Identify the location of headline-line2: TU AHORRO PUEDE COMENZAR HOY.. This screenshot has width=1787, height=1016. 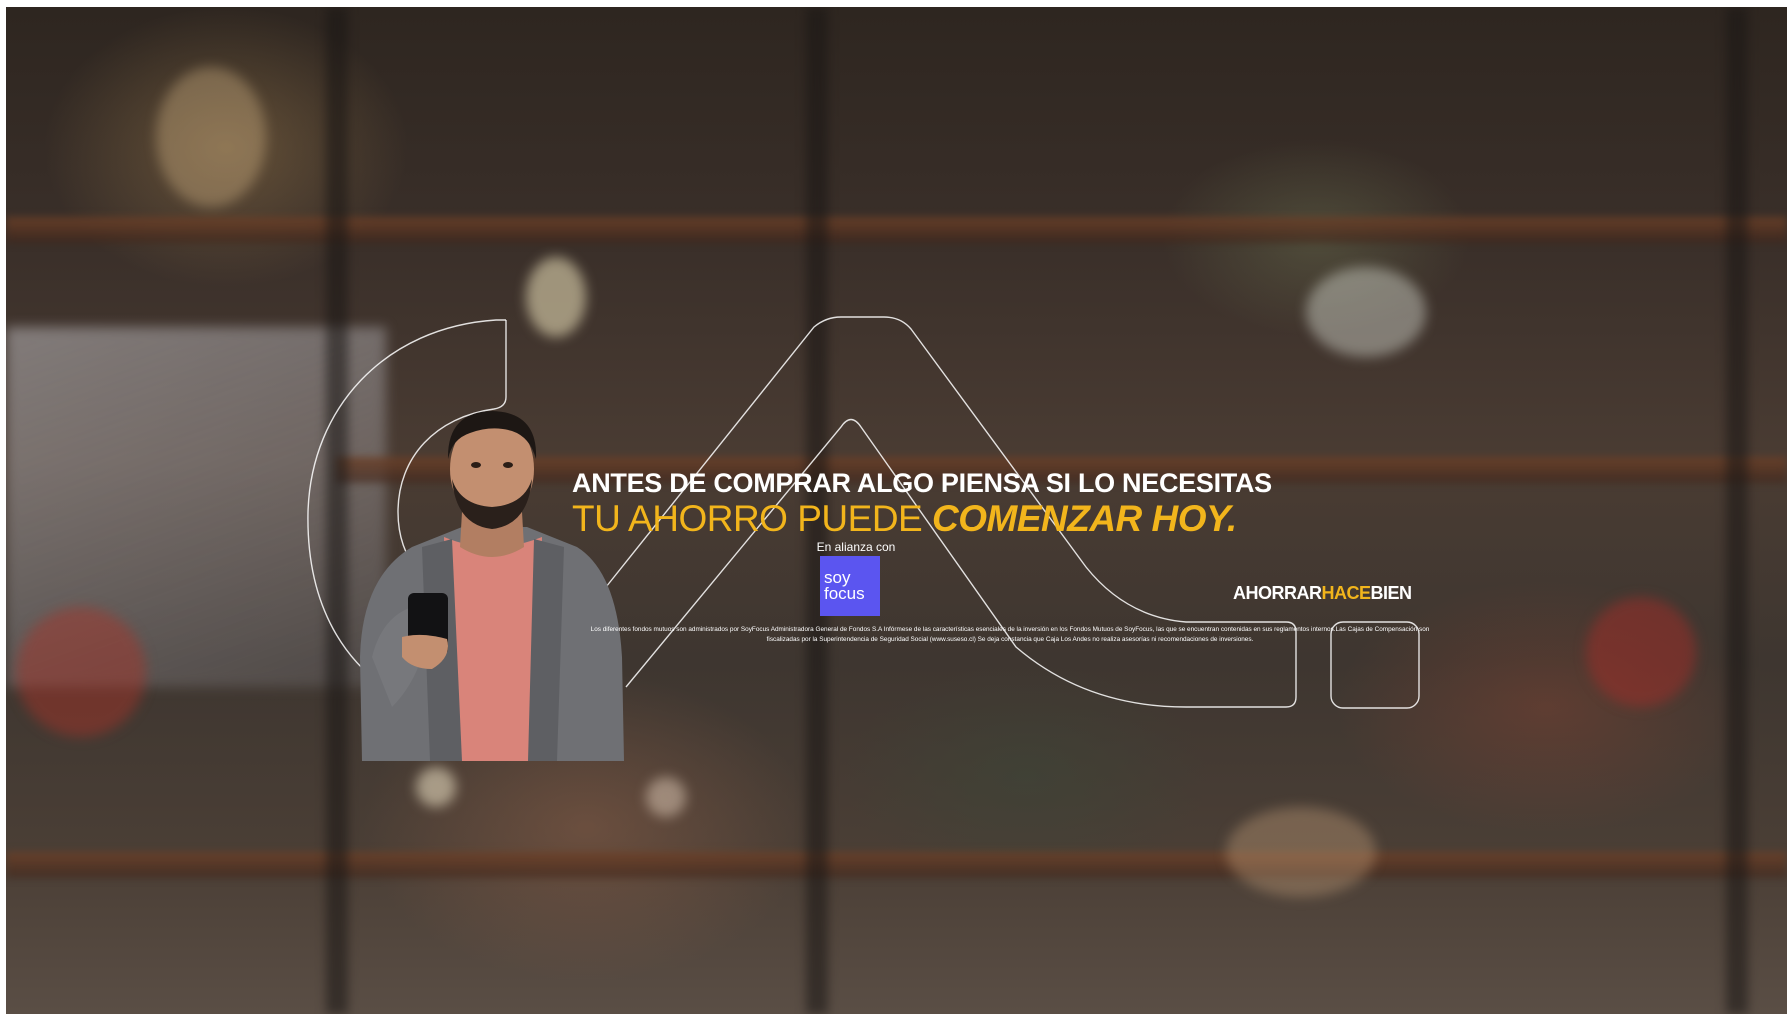
(922, 519).